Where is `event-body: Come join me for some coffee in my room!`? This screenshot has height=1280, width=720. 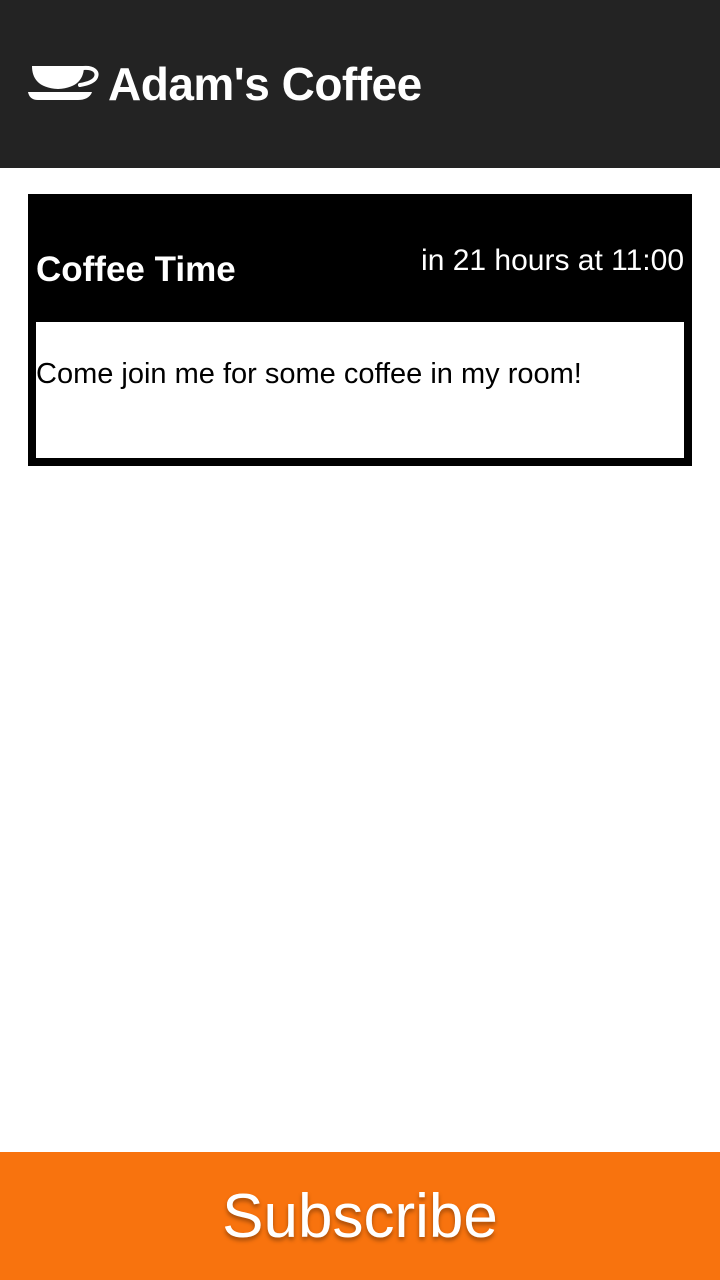
event-body: Come join me for some coffee in my room! is located at coordinates (360, 390).